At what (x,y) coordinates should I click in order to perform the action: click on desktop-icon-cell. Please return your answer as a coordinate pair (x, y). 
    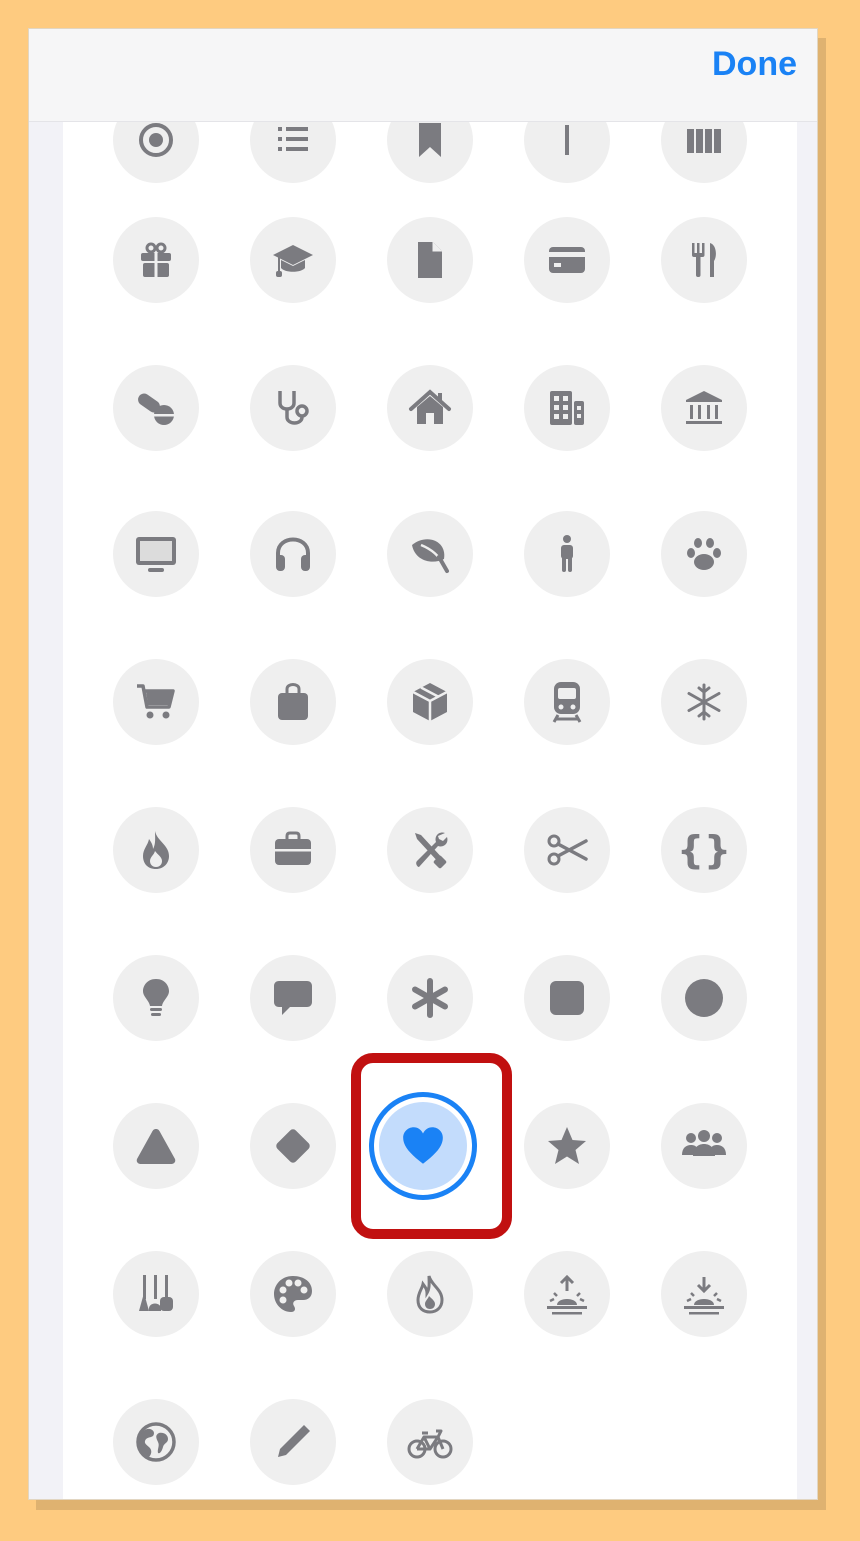
    Looking at the image, I should click on (156, 554).